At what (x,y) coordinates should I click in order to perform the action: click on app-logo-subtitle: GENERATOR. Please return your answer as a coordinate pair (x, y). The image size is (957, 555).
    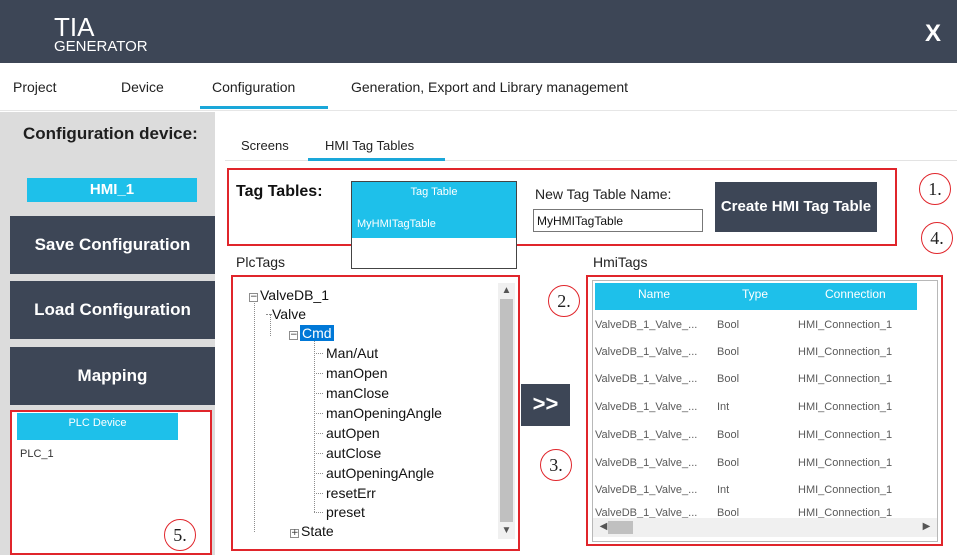
    Looking at the image, I should click on (101, 46).